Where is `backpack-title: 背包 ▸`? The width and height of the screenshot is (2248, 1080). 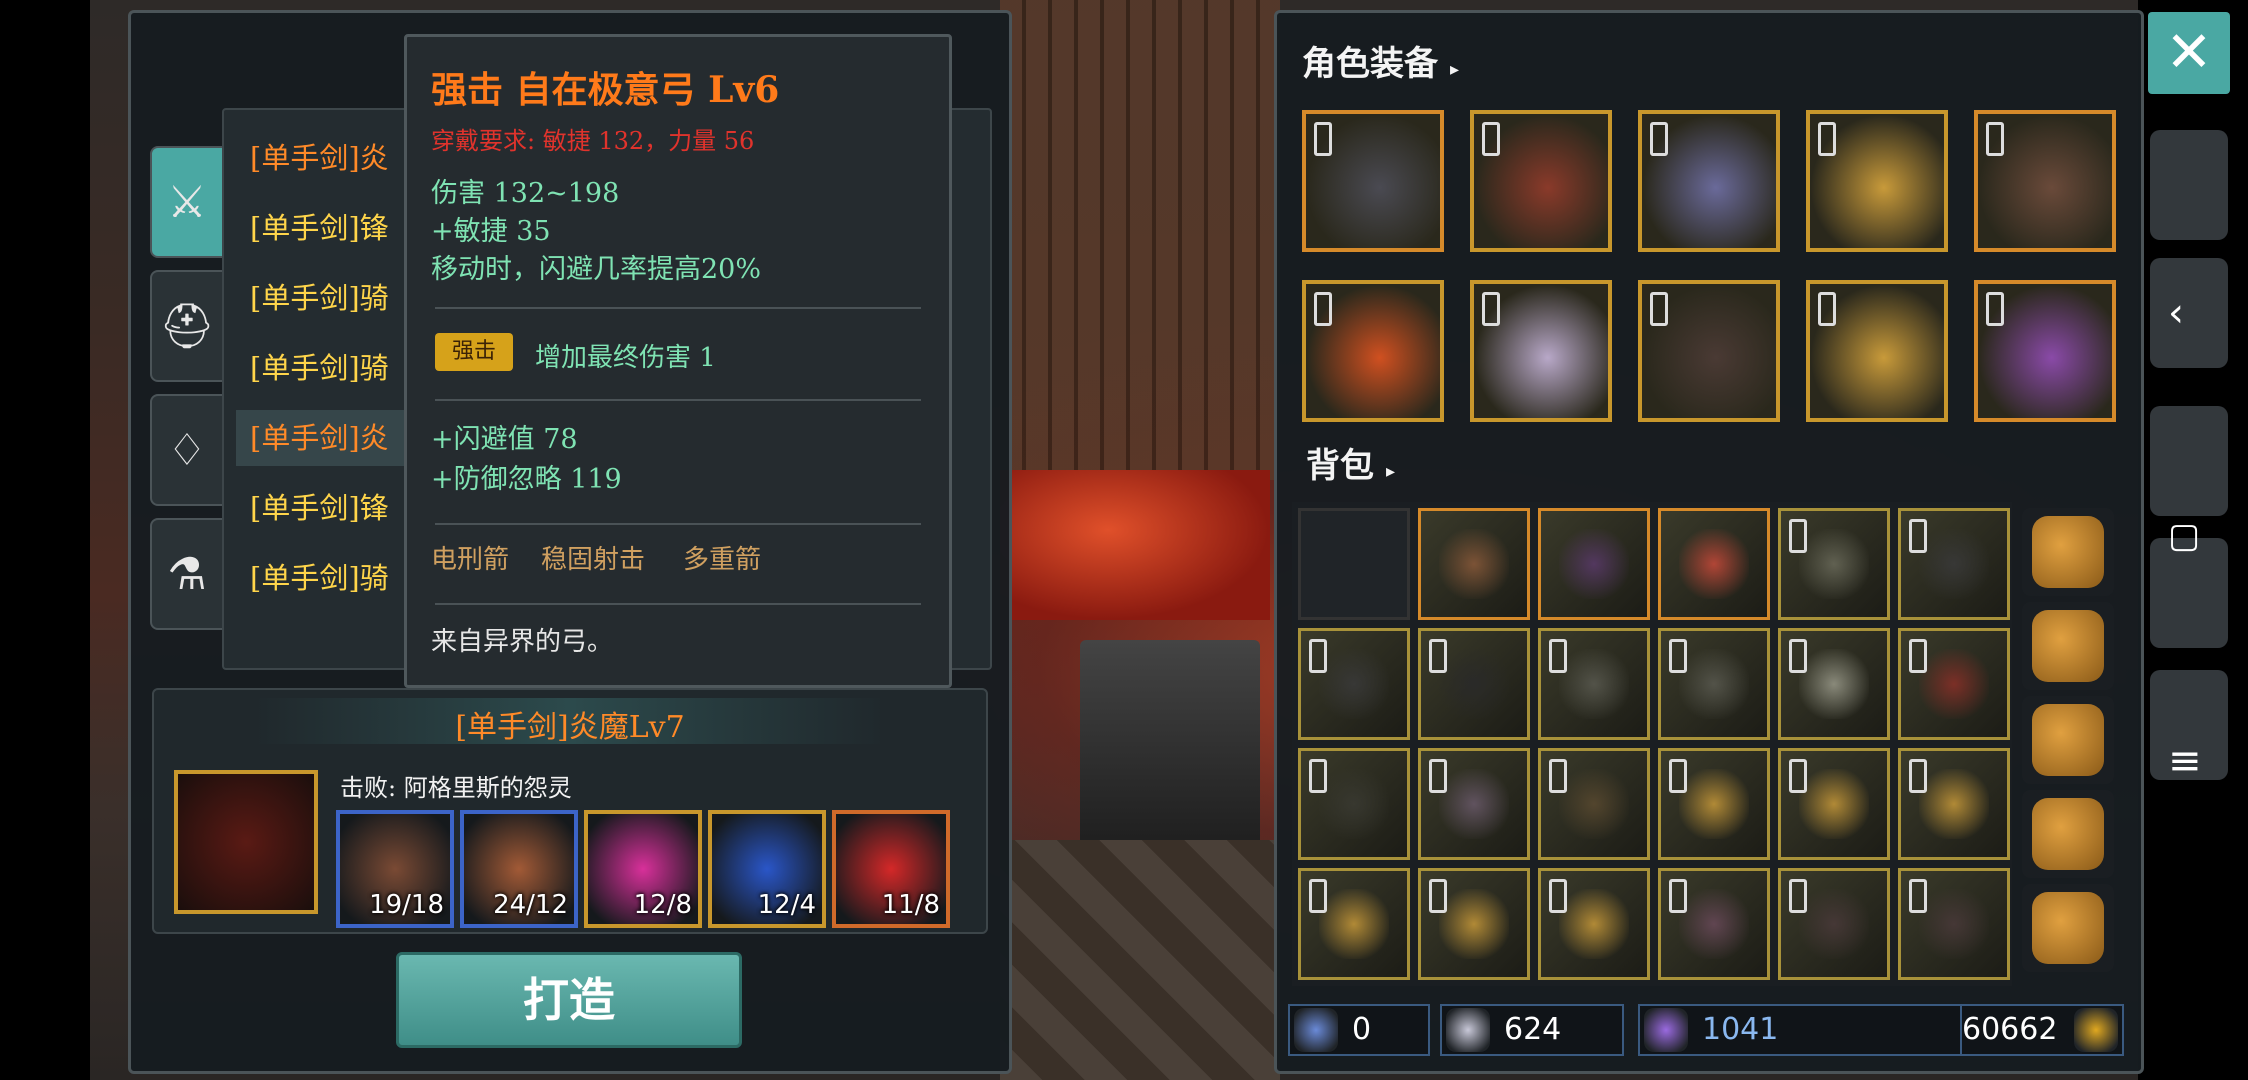
backpack-title: 背包 ▸ is located at coordinates (1350, 462).